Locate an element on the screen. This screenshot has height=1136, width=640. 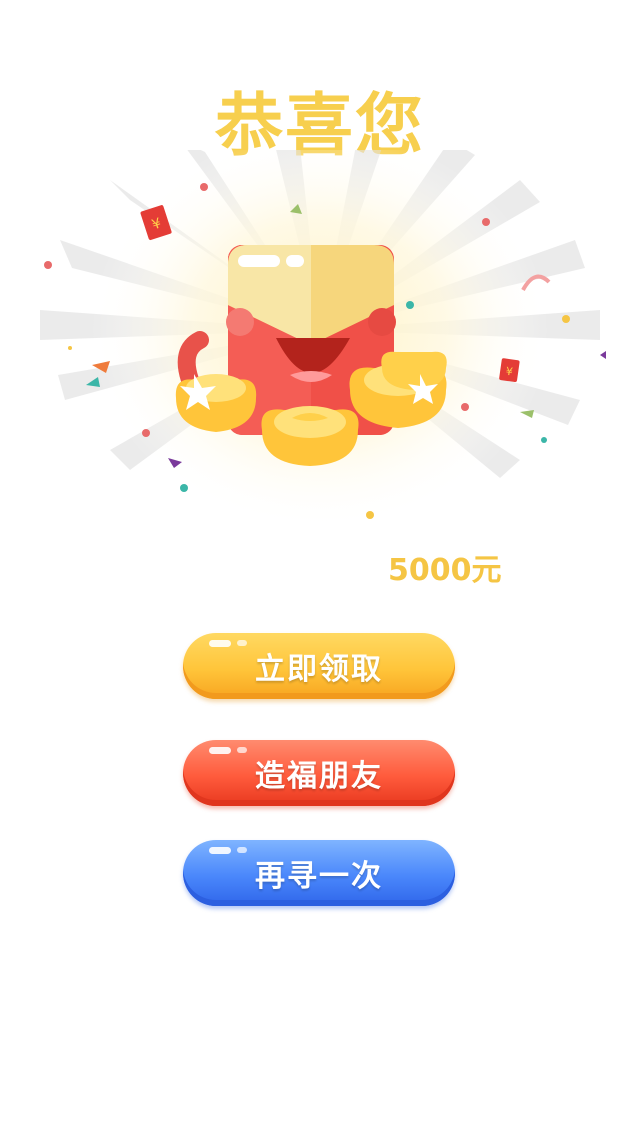
small-envelope-icon: ¥ is located at coordinates (509, 370).